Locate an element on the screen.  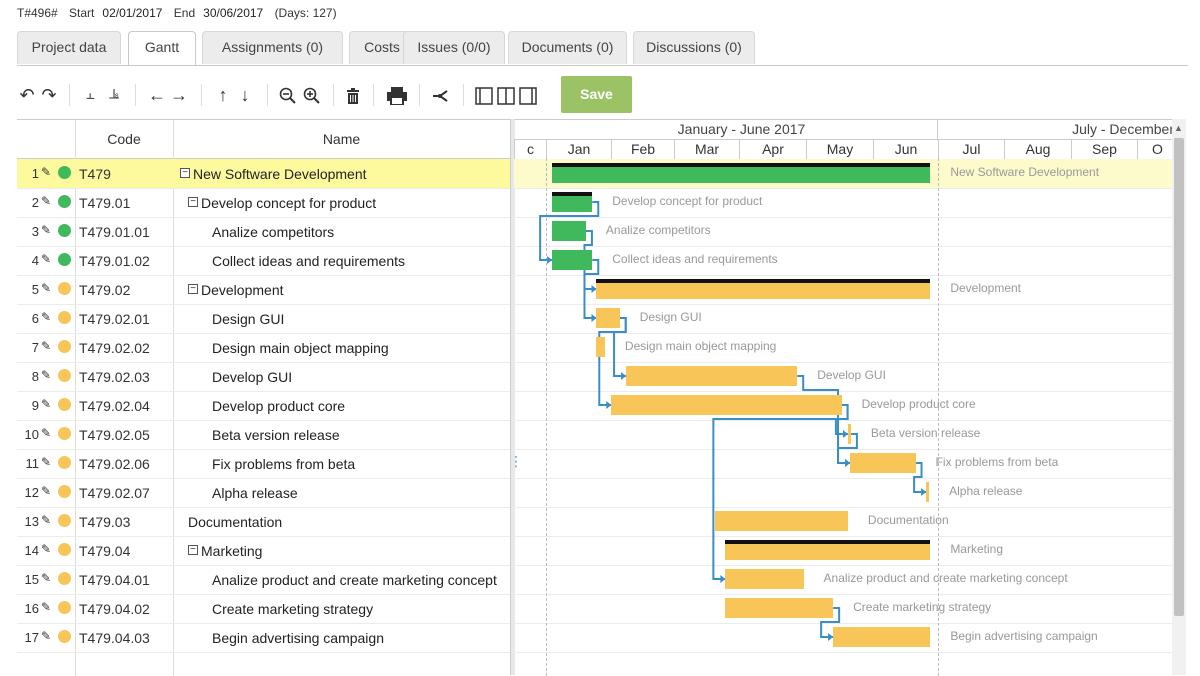
table-row: 3 ✎ T479.01.01 Analize competitors is located at coordinates (263, 232).